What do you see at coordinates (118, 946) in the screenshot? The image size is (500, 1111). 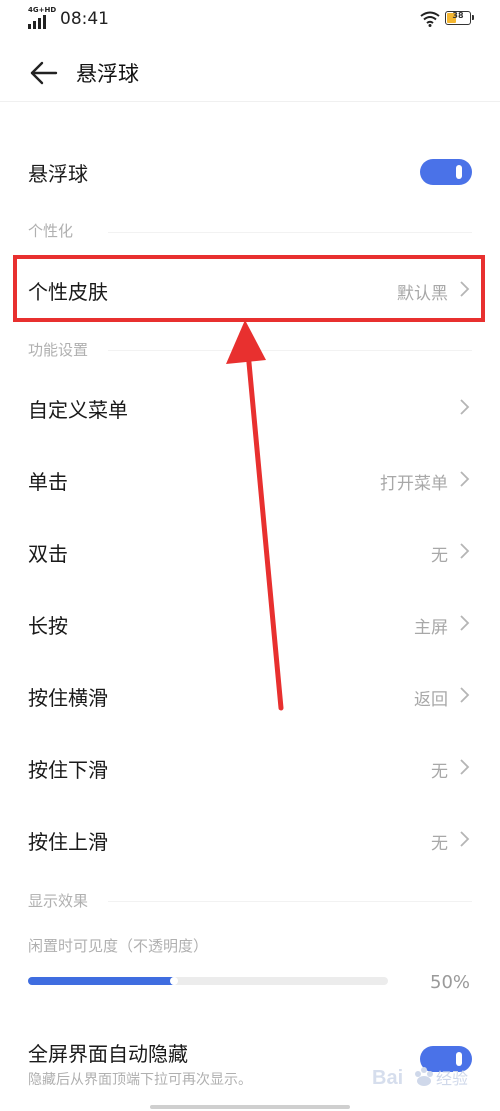 I see `idle-visibility-label: 闲置时可见度（不透明度）` at bounding box center [118, 946].